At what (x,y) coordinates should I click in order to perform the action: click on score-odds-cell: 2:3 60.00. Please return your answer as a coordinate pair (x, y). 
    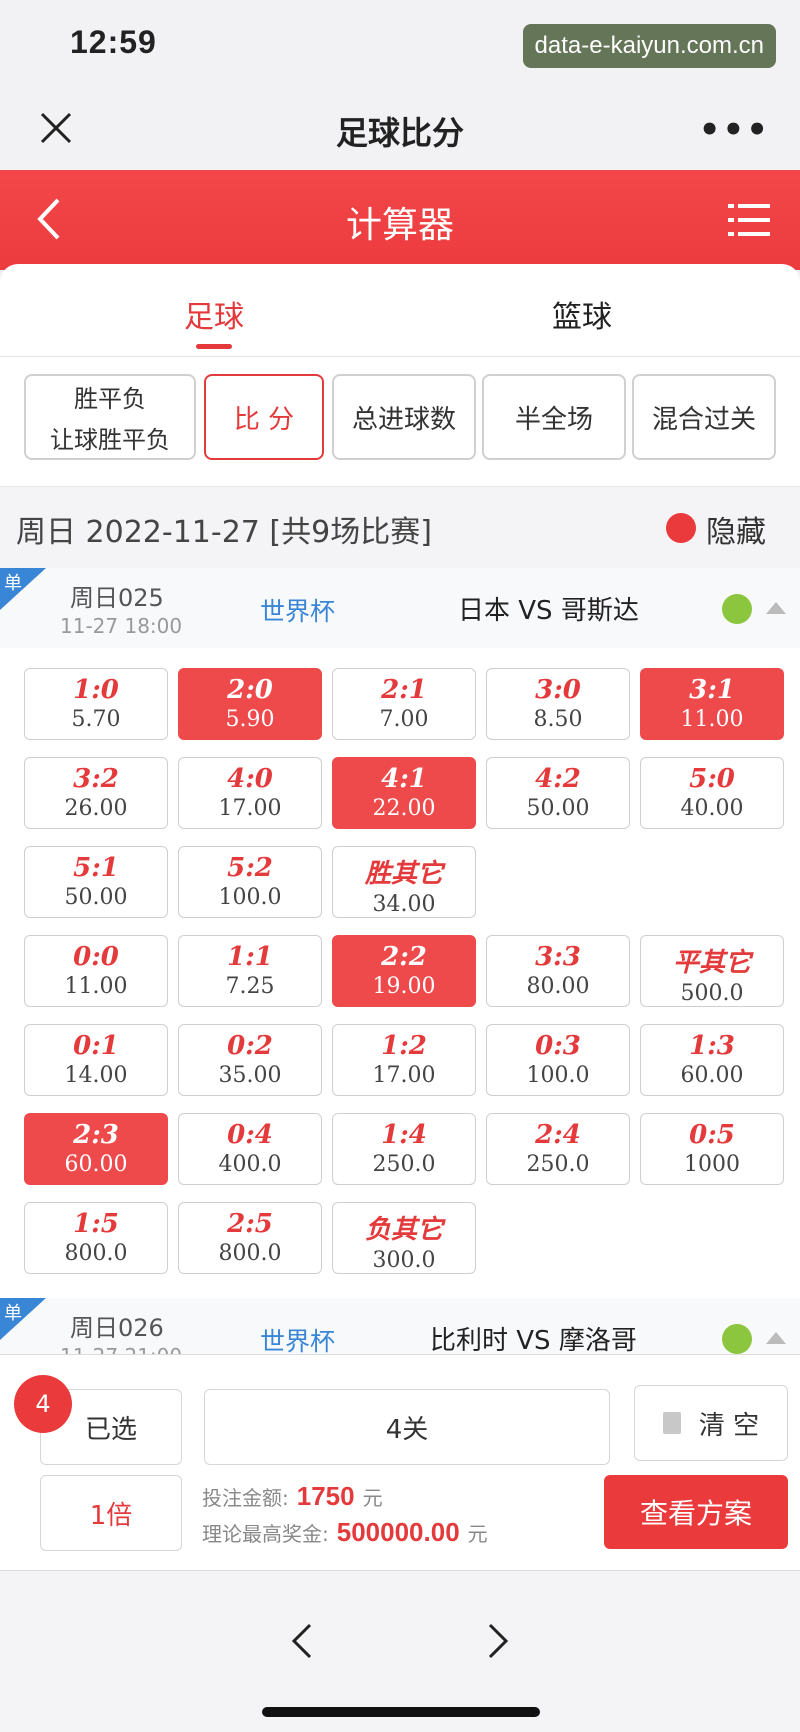
    Looking at the image, I should click on (96, 1149).